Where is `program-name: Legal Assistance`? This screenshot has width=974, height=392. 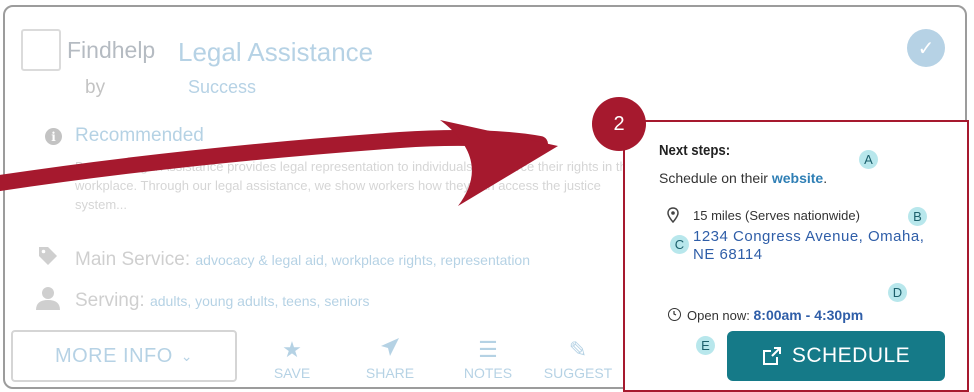
program-name: Legal Assistance is located at coordinates (275, 52).